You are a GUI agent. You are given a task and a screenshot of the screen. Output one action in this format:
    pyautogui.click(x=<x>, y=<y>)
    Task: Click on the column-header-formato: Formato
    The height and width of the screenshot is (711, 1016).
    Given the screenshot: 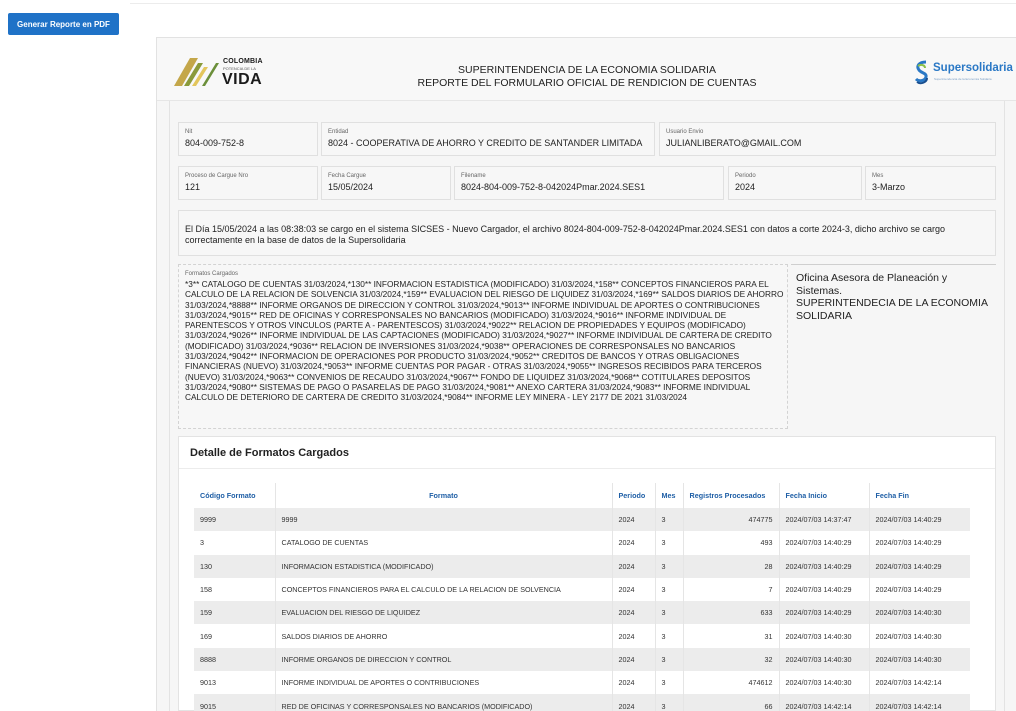 What is the action you would take?
    pyautogui.click(x=443, y=495)
    